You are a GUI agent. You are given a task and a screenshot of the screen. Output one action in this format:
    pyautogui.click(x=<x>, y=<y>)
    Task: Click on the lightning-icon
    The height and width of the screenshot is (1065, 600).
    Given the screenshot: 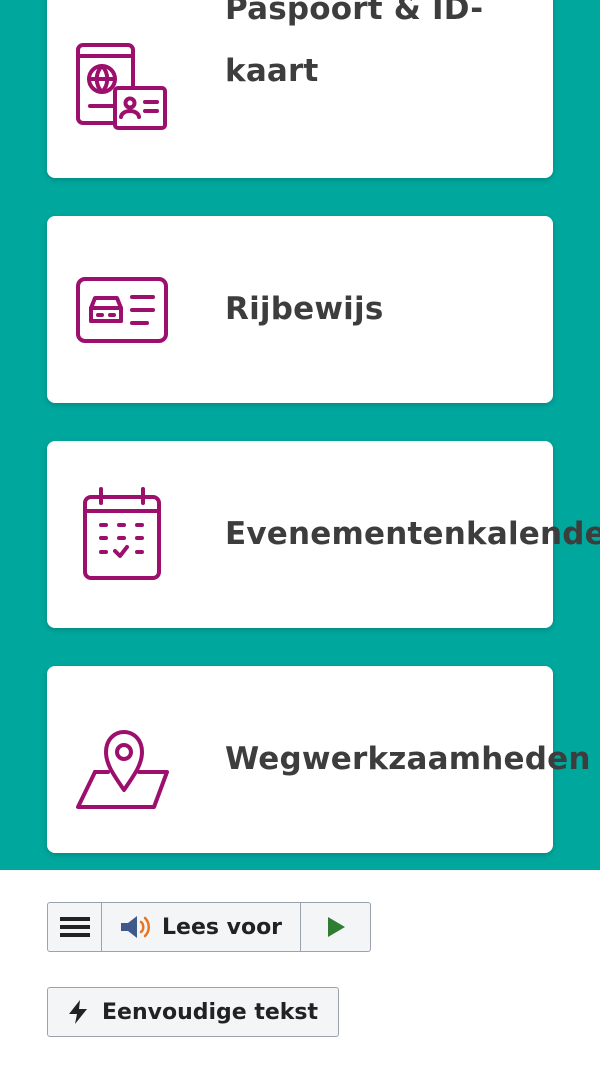 What is the action you would take?
    pyautogui.click(x=78, y=1012)
    